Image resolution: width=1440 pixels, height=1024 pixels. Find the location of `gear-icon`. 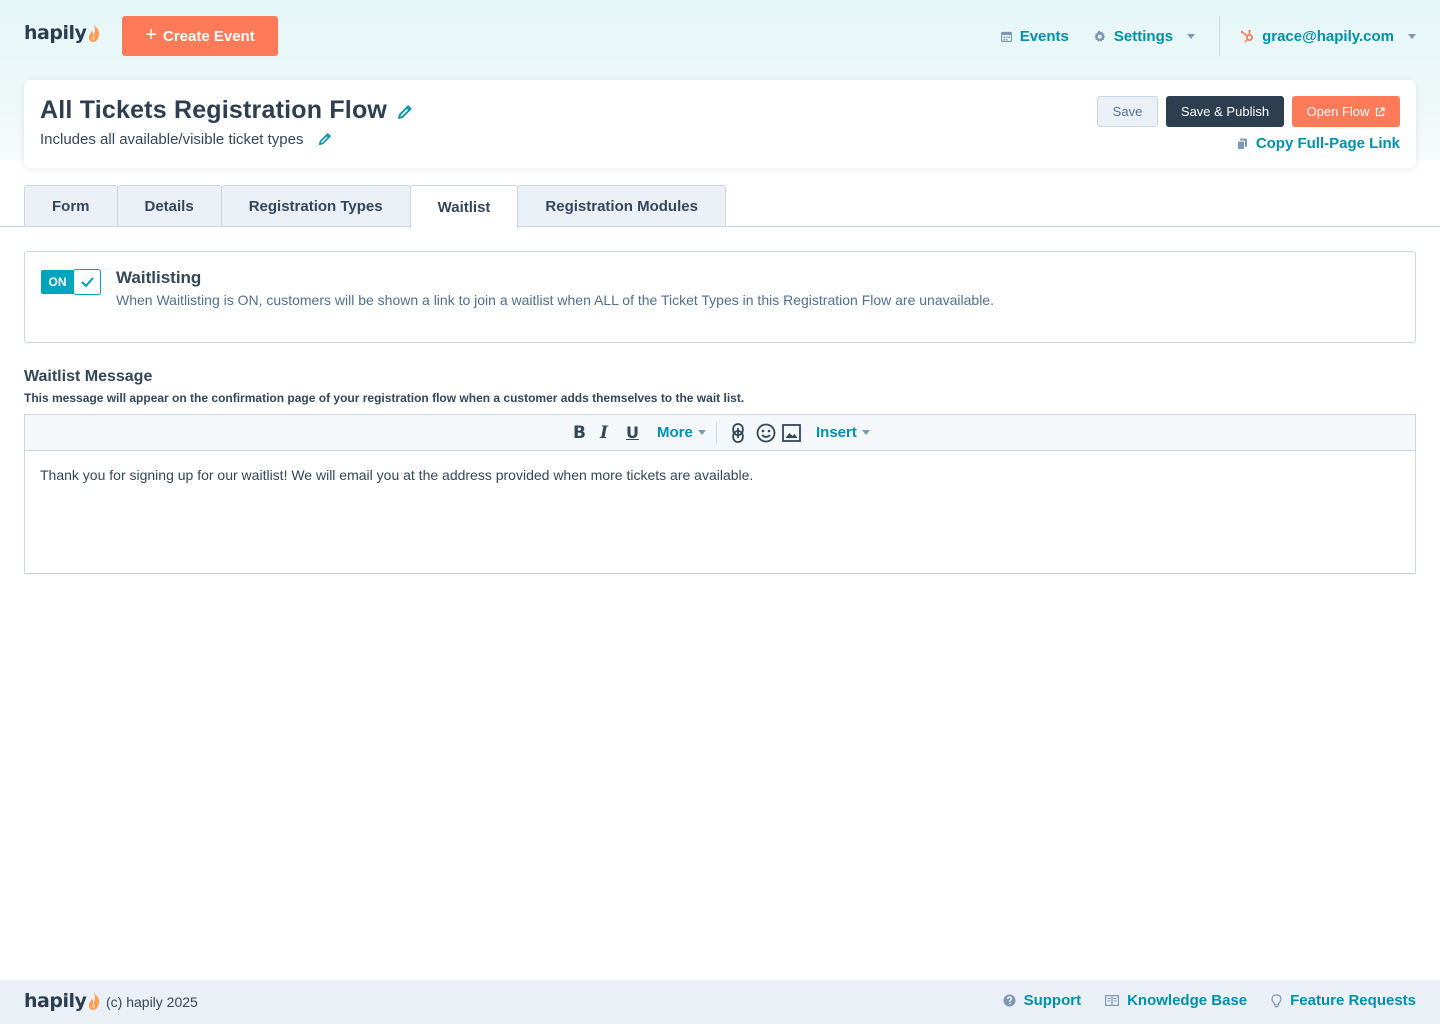

gear-icon is located at coordinates (1100, 36).